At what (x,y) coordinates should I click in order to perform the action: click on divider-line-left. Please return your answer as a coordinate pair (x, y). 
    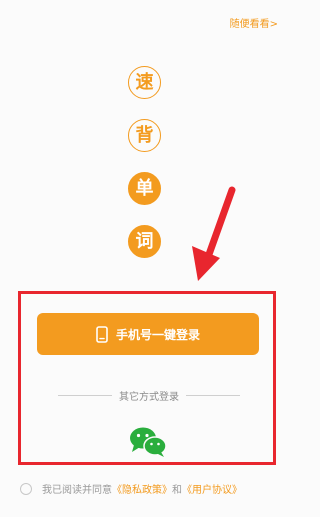
    Looking at the image, I should click on (85, 395).